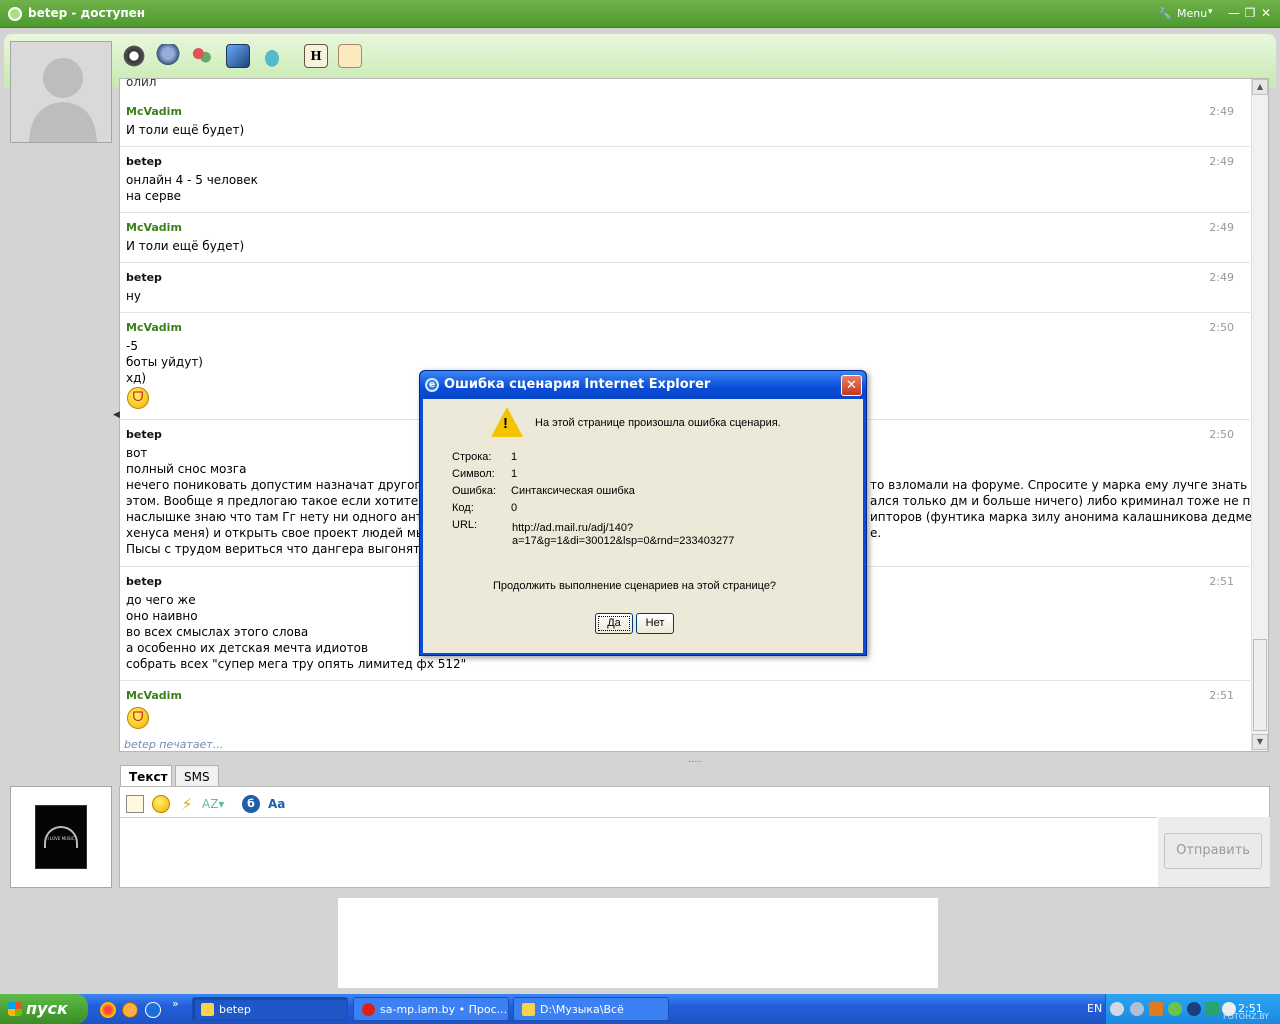  I want to click on laughing-smiley-icon: ᗜ, so click(138, 718).